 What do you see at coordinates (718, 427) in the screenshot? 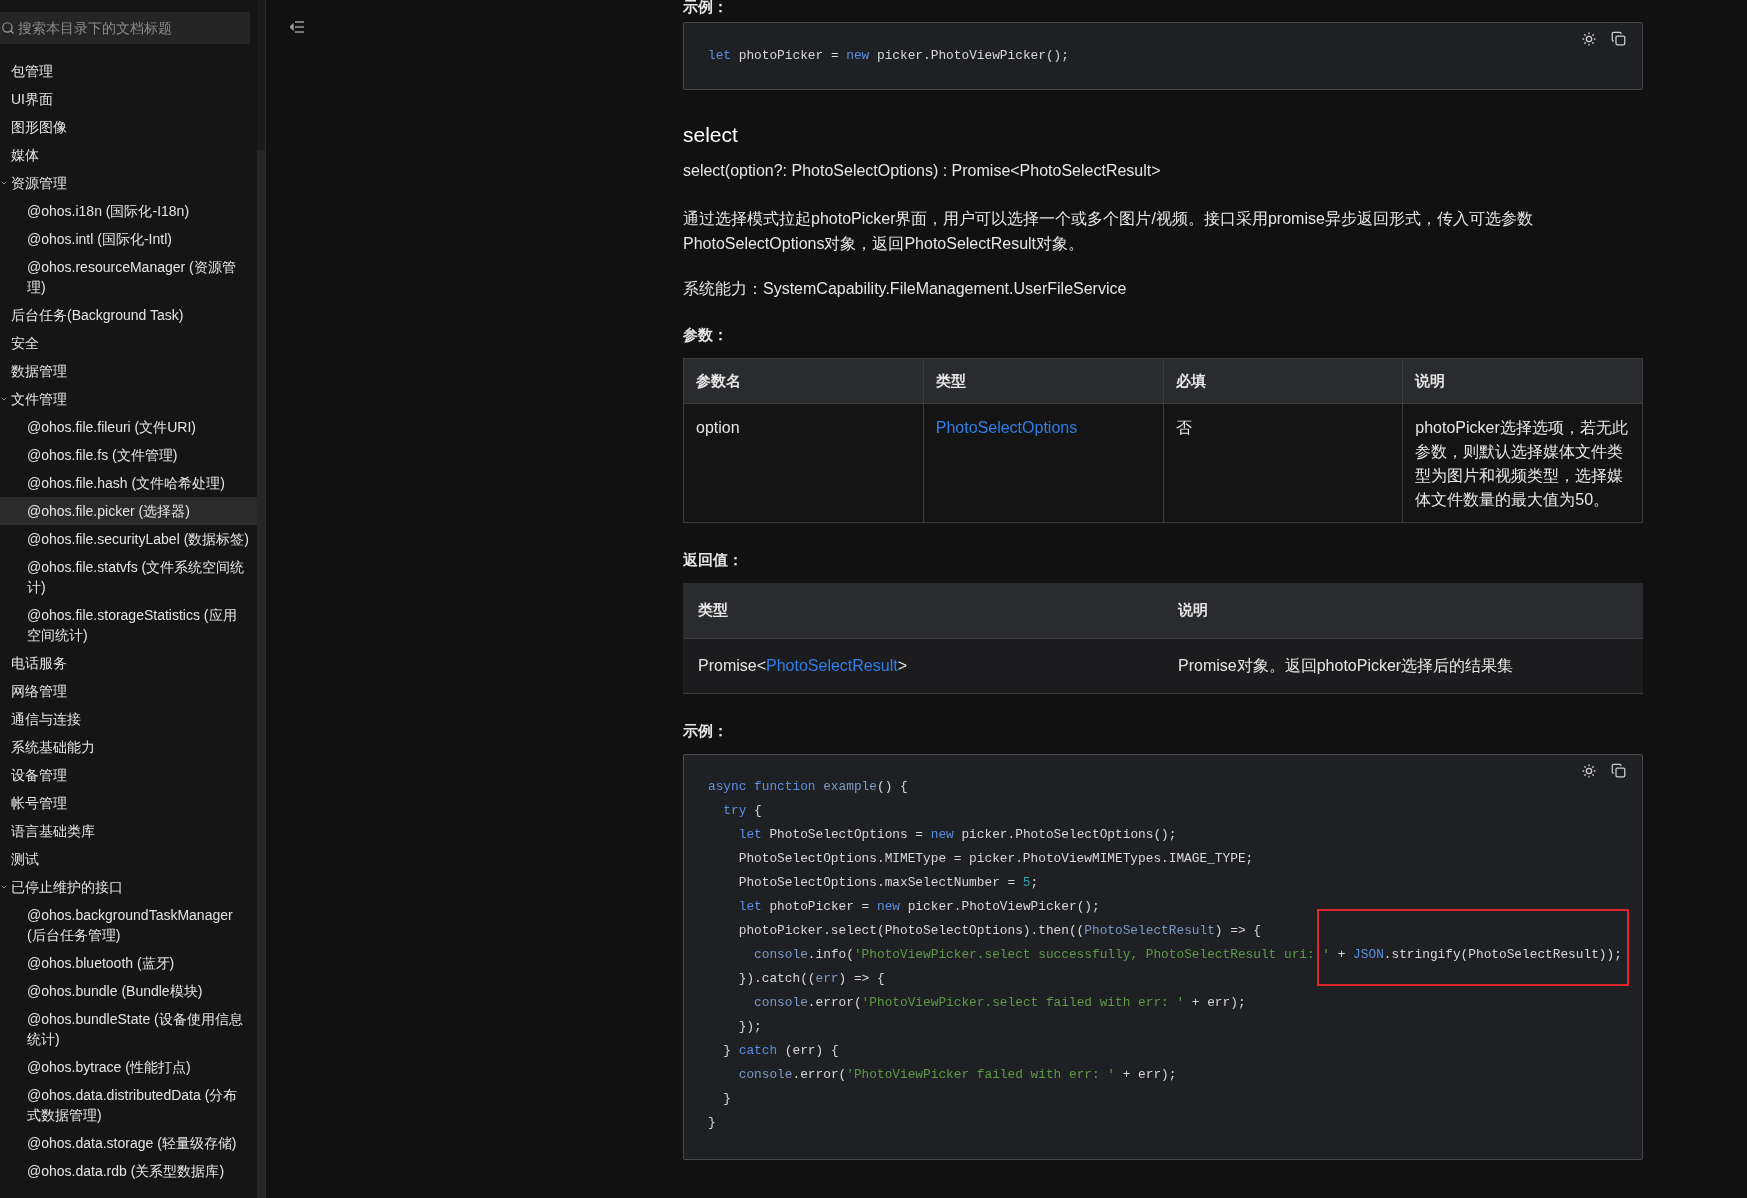
I see `cell-text: option` at bounding box center [718, 427].